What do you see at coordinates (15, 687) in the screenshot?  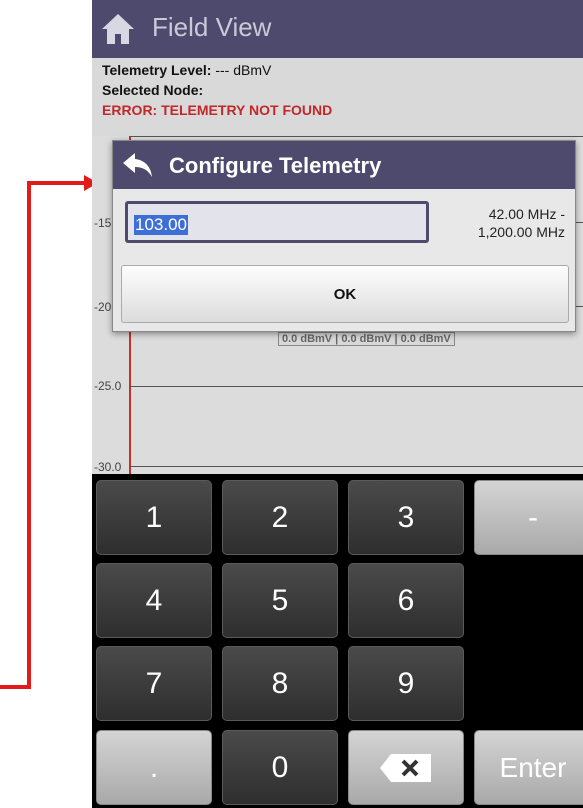 I see `annotation-arrow-bottom` at bounding box center [15, 687].